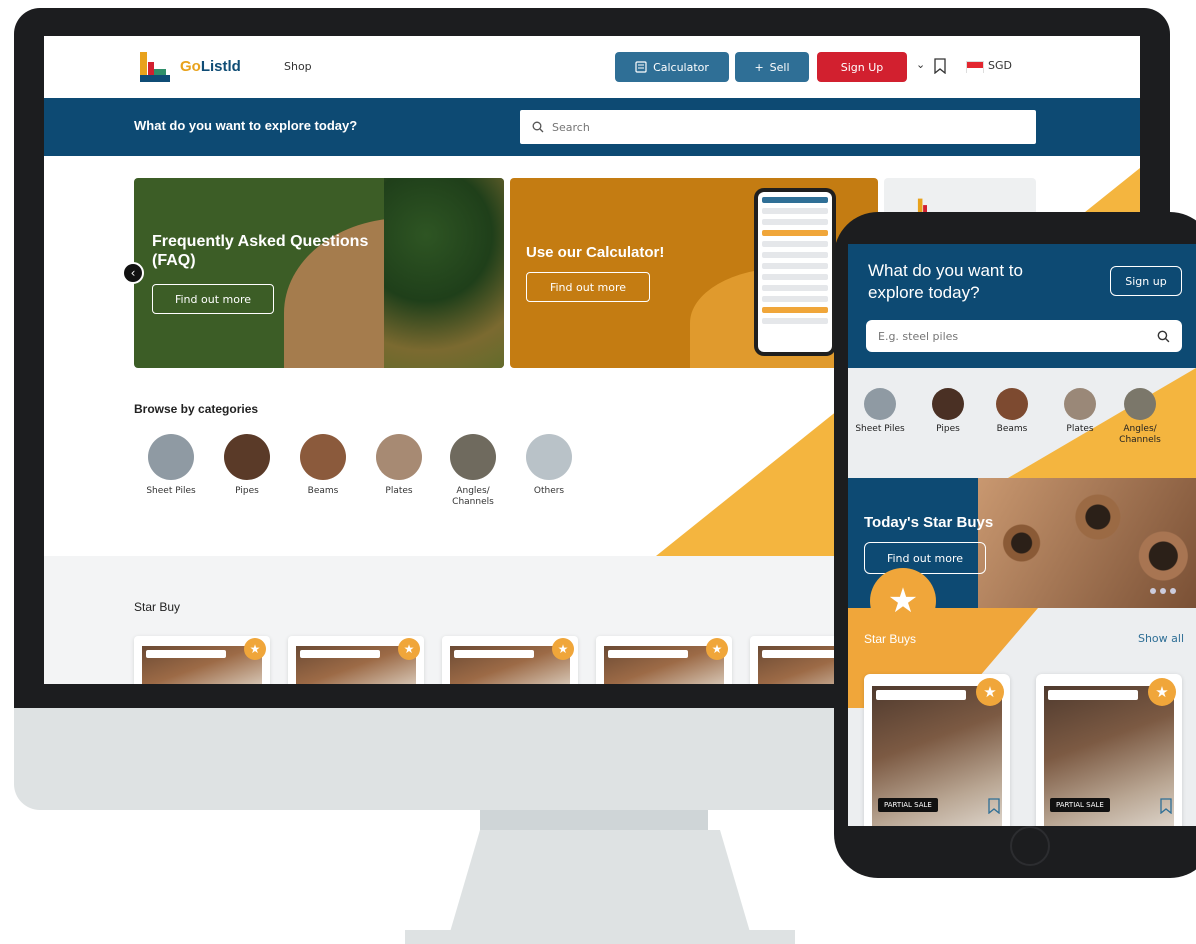 This screenshot has height=944, width=1196. I want to click on category-plates: Plates, so click(399, 465).